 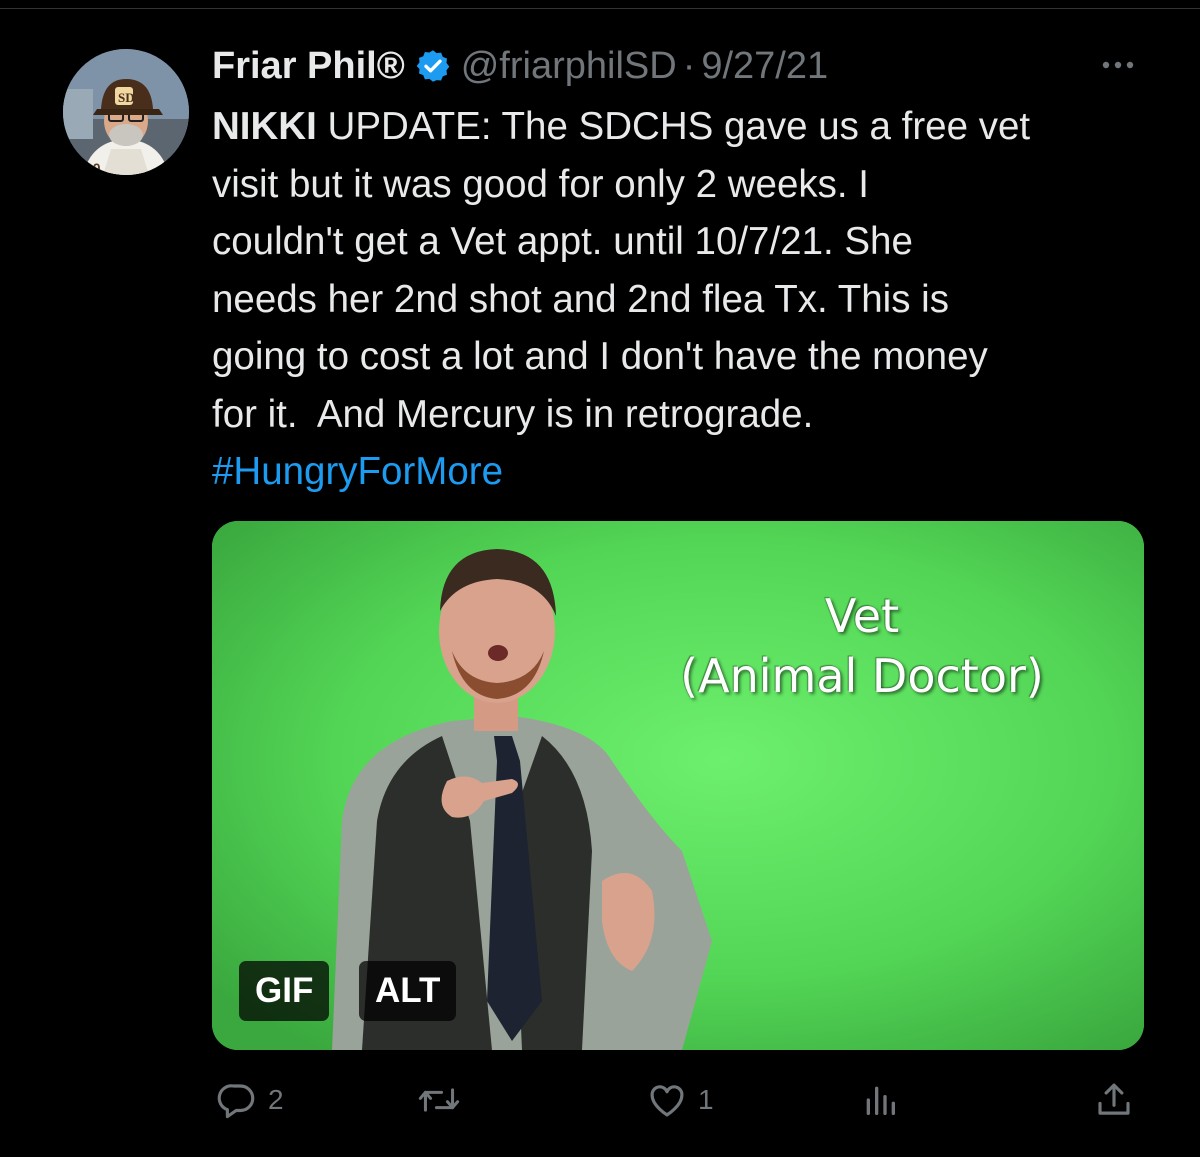 I want to click on avatar: 20 SD, so click(x=126, y=112).